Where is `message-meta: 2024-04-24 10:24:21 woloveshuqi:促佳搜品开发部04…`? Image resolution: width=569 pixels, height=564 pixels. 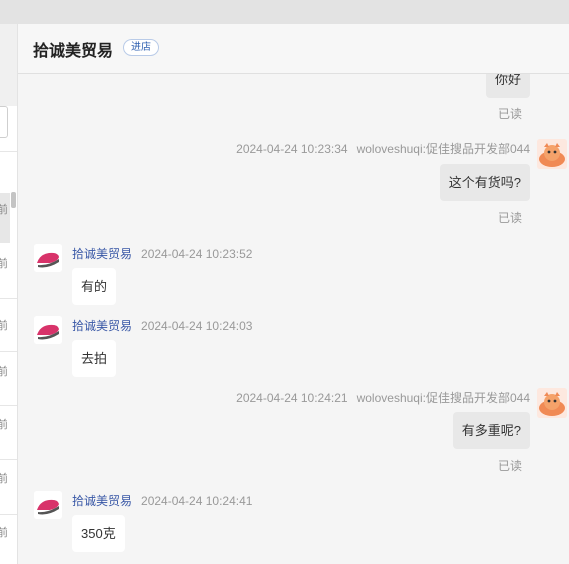 message-meta: 2024-04-24 10:24:21 woloveshuqi:促佳搜品开发部04… is located at coordinates (383, 397).